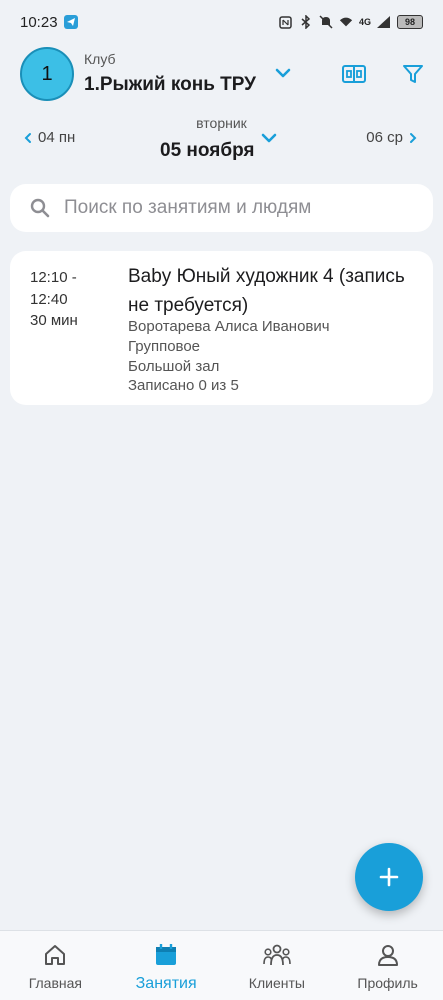  What do you see at coordinates (388, 955) in the screenshot?
I see `person-icon` at bounding box center [388, 955].